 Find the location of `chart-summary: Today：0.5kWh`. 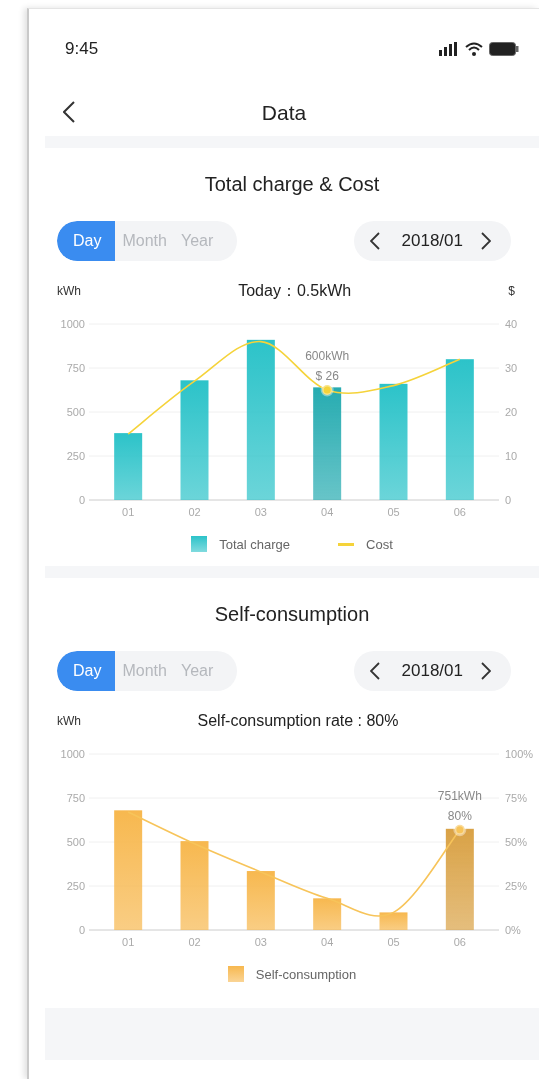

chart-summary: Today：0.5kWh is located at coordinates (295, 290).